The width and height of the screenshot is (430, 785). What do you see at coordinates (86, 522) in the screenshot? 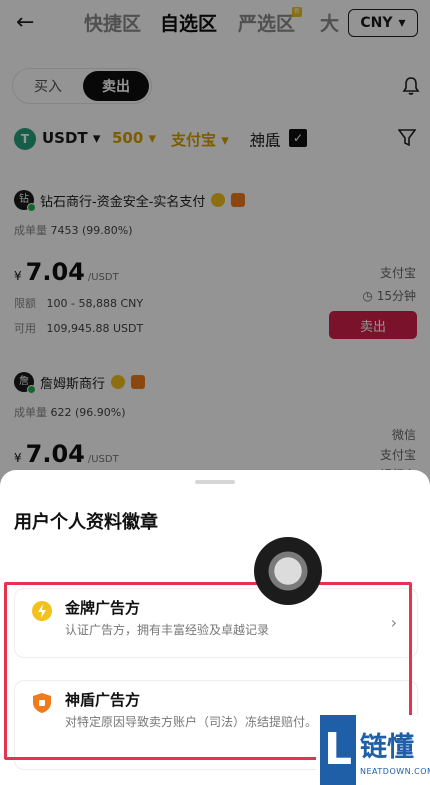
I see `sheet-title: 用户个人资料徽章` at bounding box center [86, 522].